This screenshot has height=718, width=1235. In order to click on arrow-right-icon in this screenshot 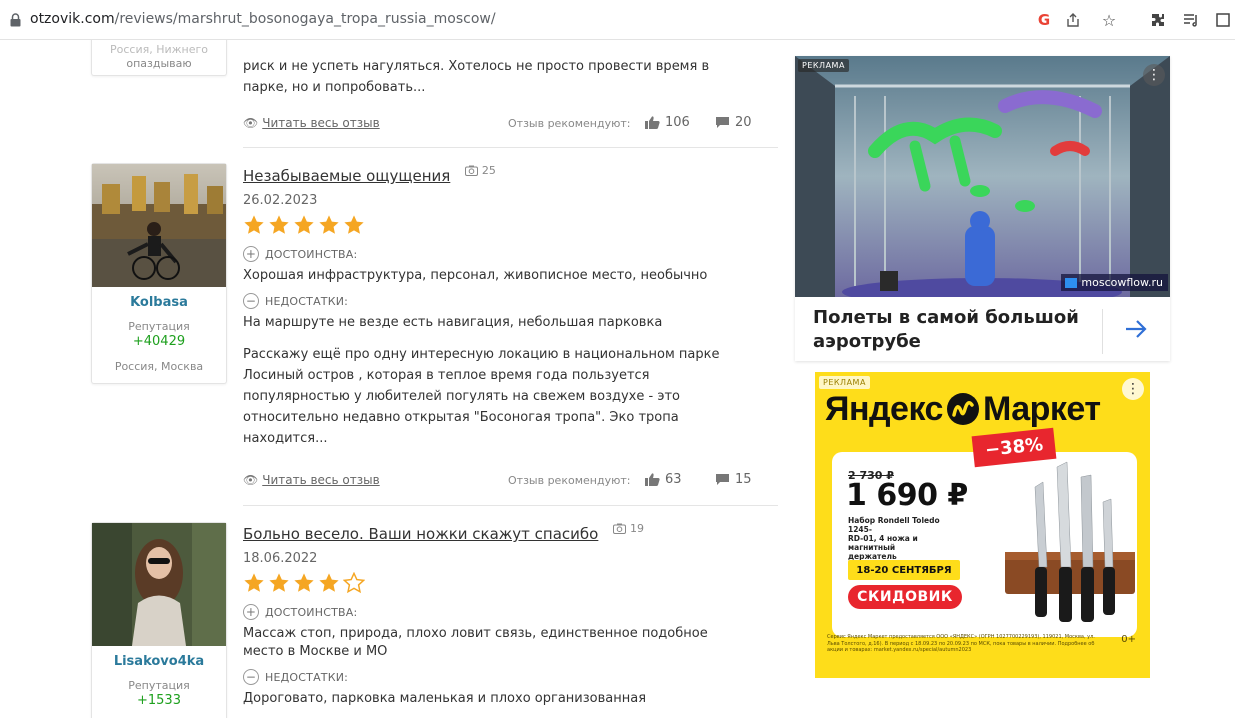, I will do `click(1136, 329)`.